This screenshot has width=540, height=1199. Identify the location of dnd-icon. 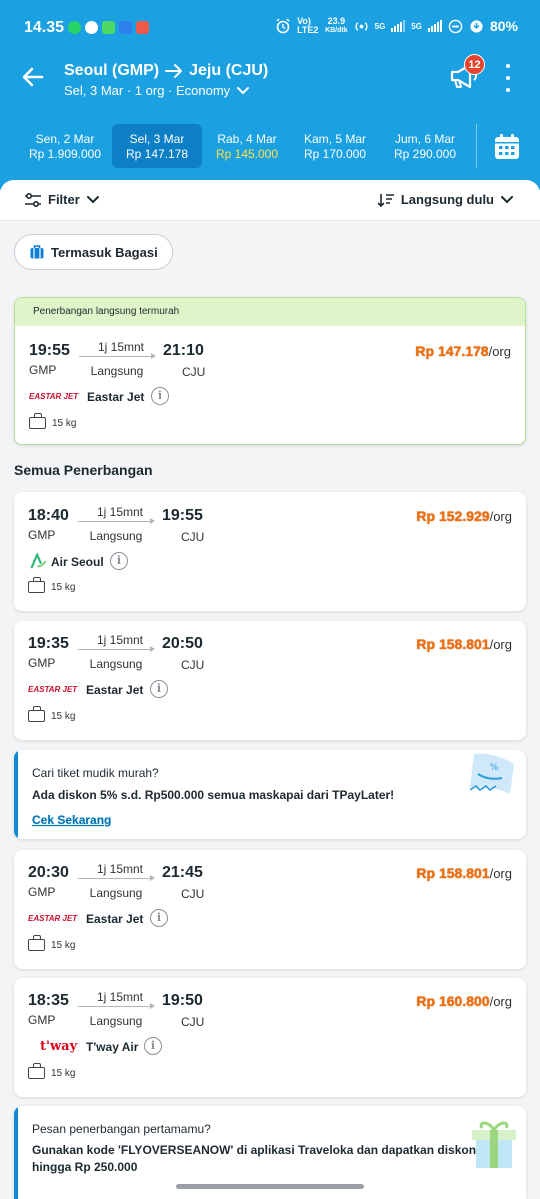
(455, 26).